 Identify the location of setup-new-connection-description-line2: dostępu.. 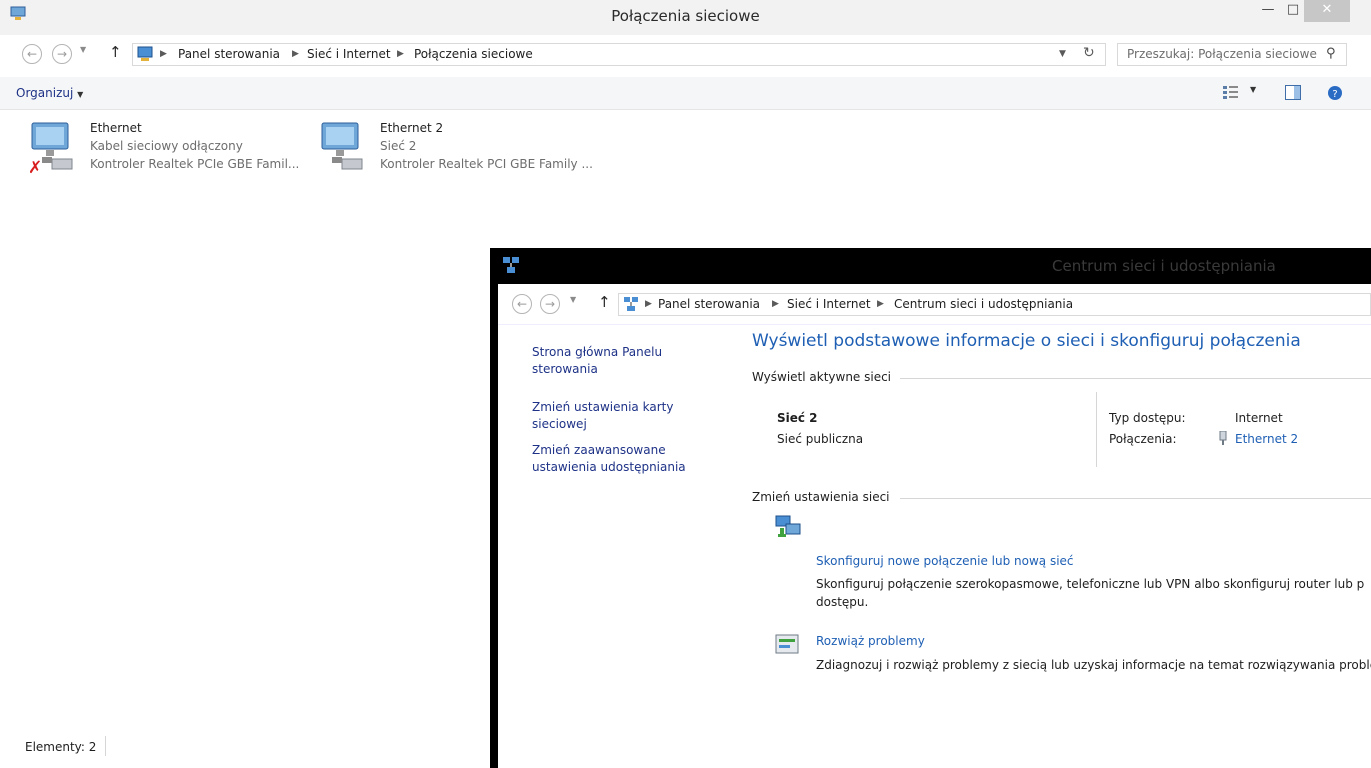
(842, 602).